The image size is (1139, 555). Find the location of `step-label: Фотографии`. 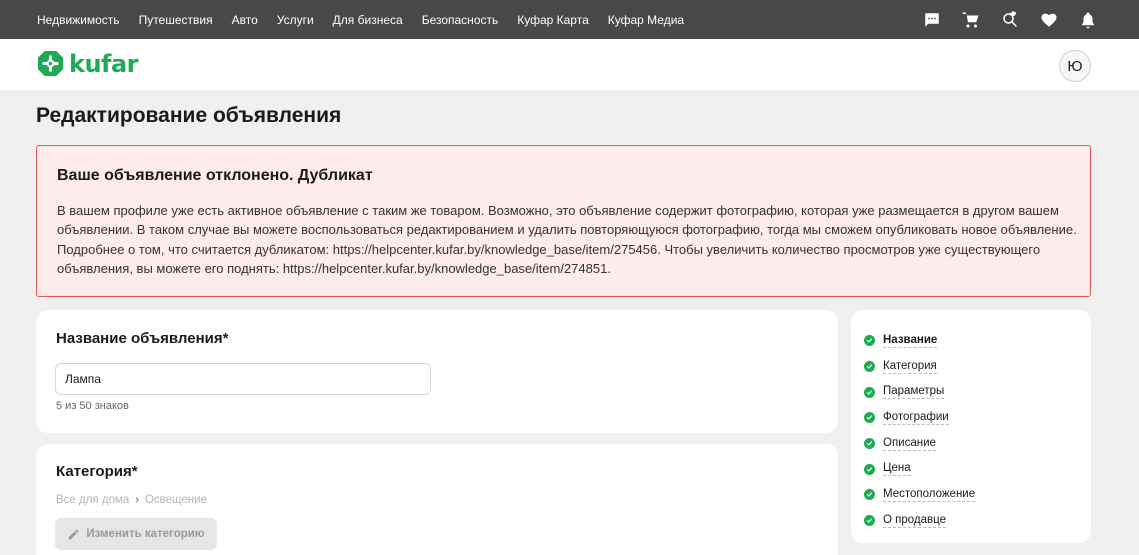

step-label: Фотографии is located at coordinates (916, 417).